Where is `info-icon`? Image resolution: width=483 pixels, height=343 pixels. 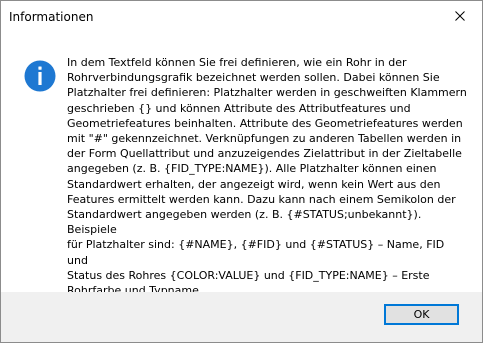
info-icon is located at coordinates (40, 76).